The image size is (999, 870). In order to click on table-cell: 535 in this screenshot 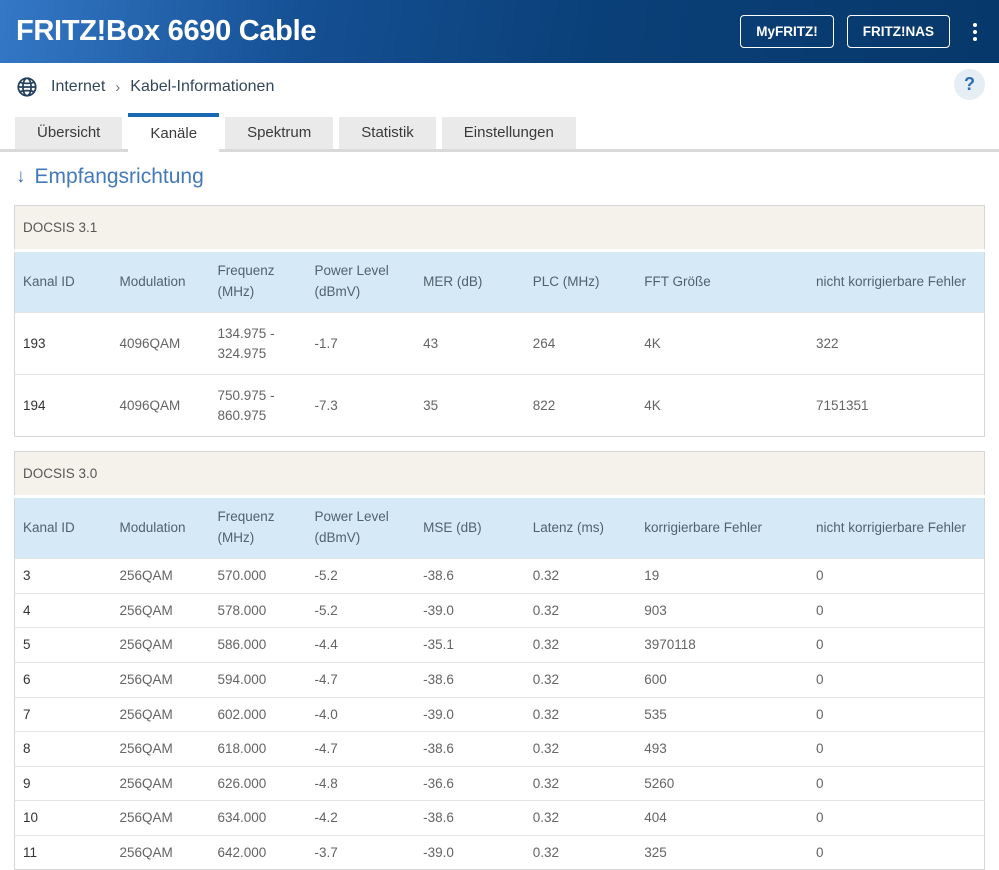, I will do `click(722, 714)`.